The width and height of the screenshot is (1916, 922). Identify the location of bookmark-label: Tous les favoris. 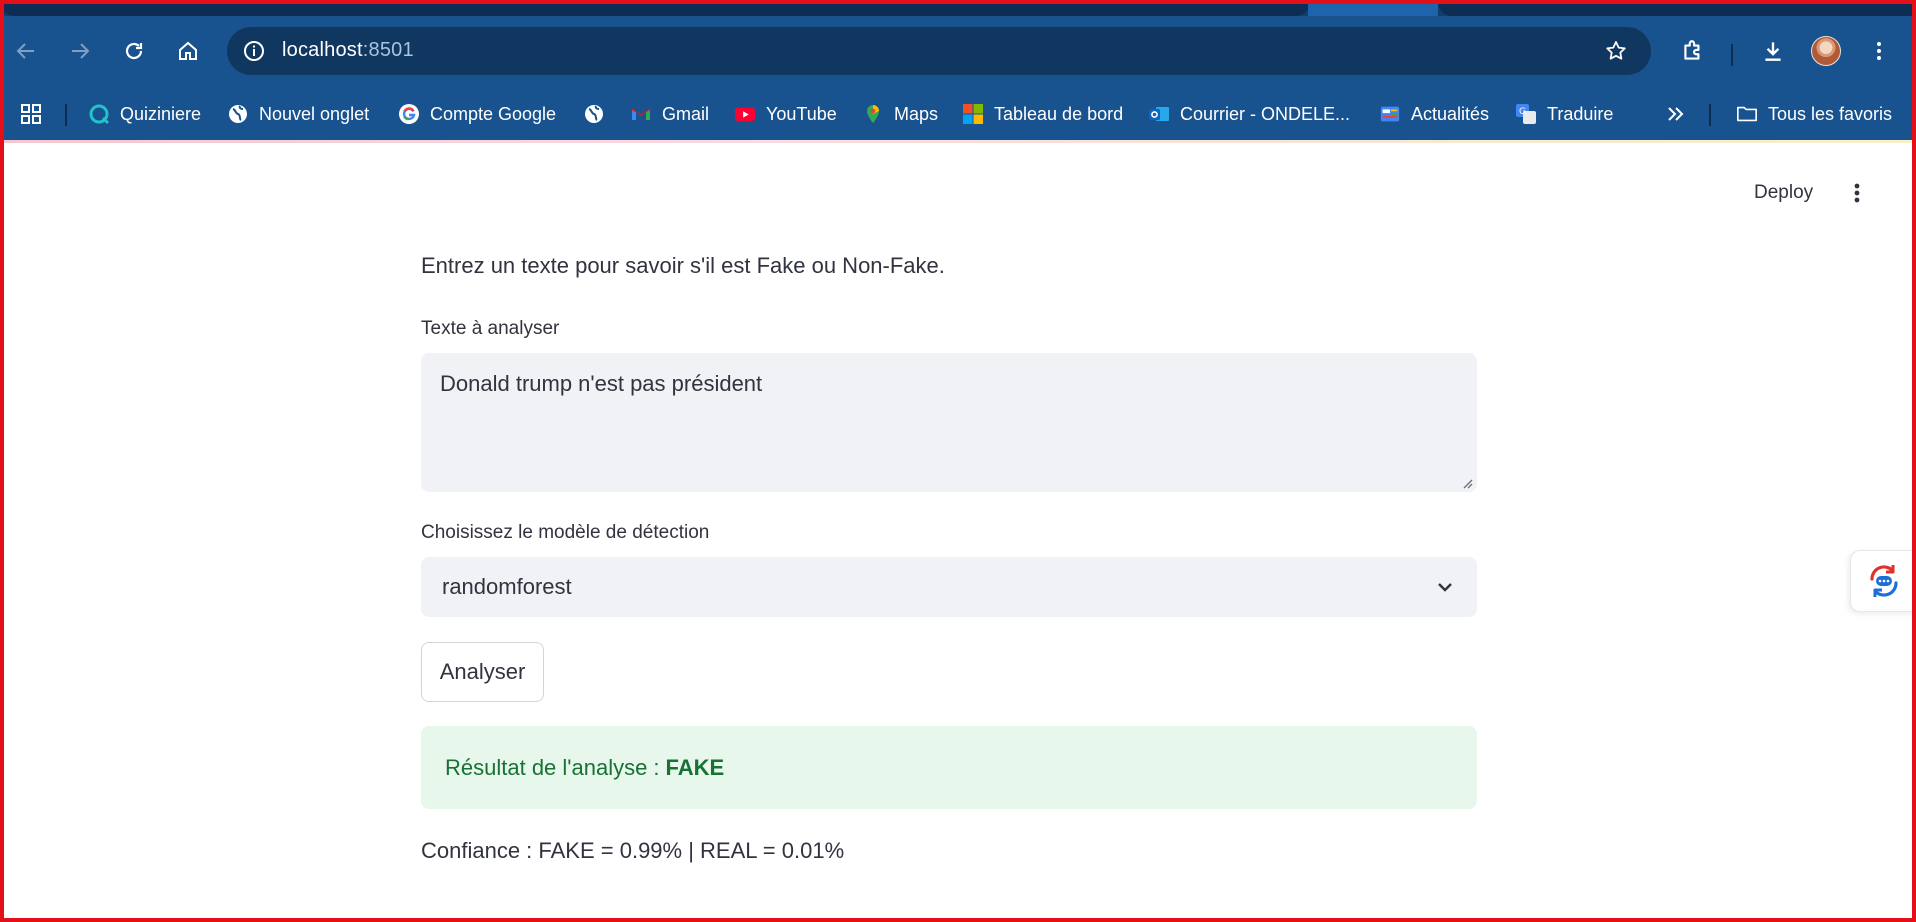
(1830, 113).